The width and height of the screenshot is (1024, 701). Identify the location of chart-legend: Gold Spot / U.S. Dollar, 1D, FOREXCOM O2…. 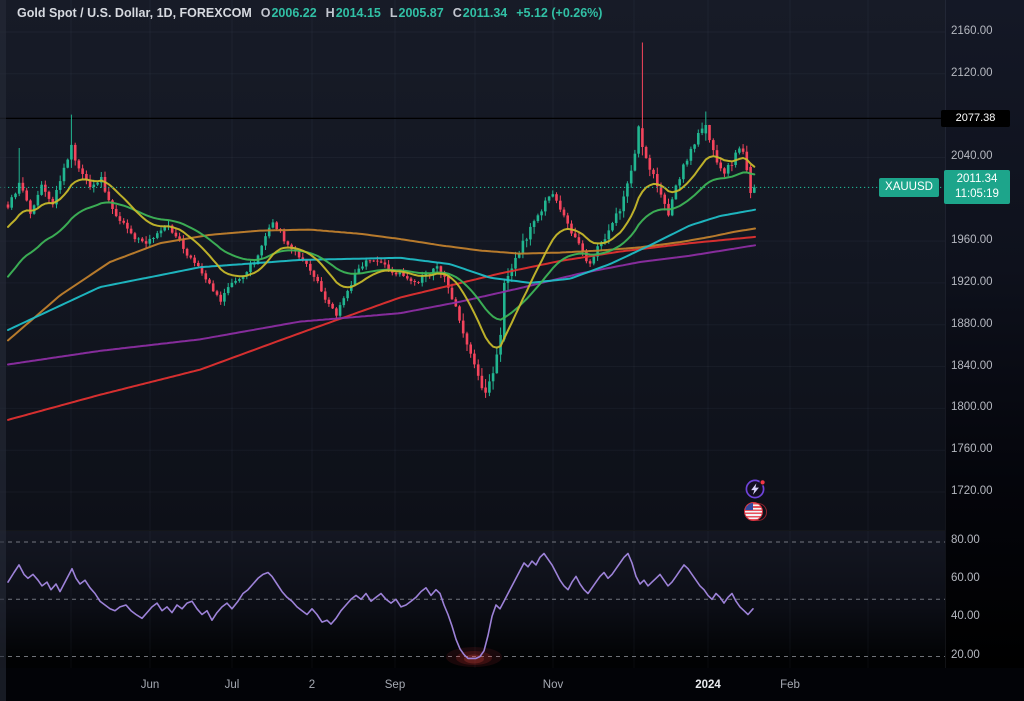
(309, 13).